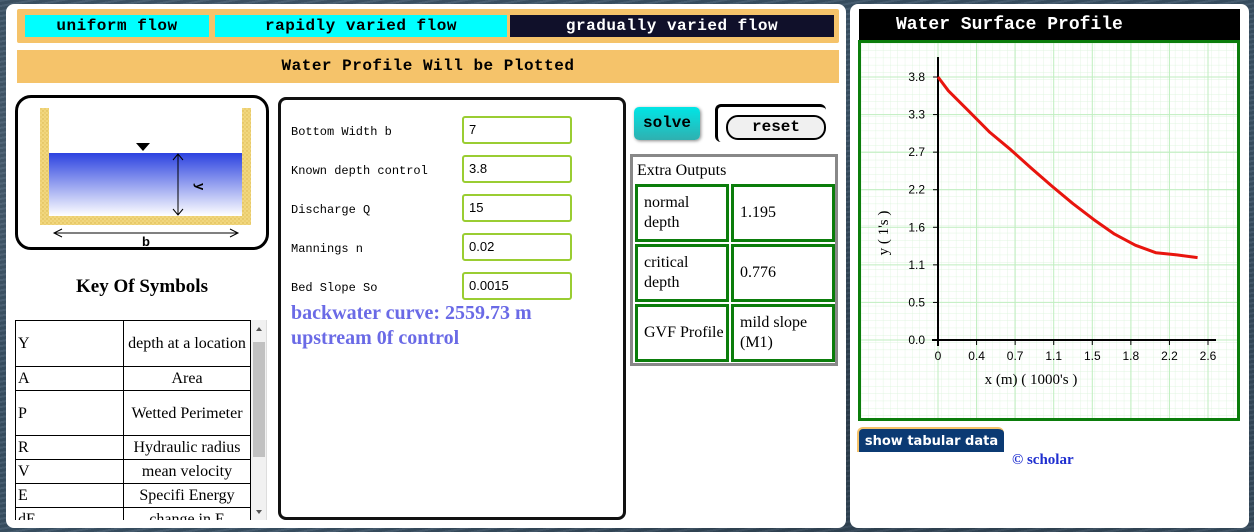 This screenshot has width=1254, height=532. Describe the element at coordinates (938, 356) in the screenshot. I see `x-tick-label: 0` at that location.